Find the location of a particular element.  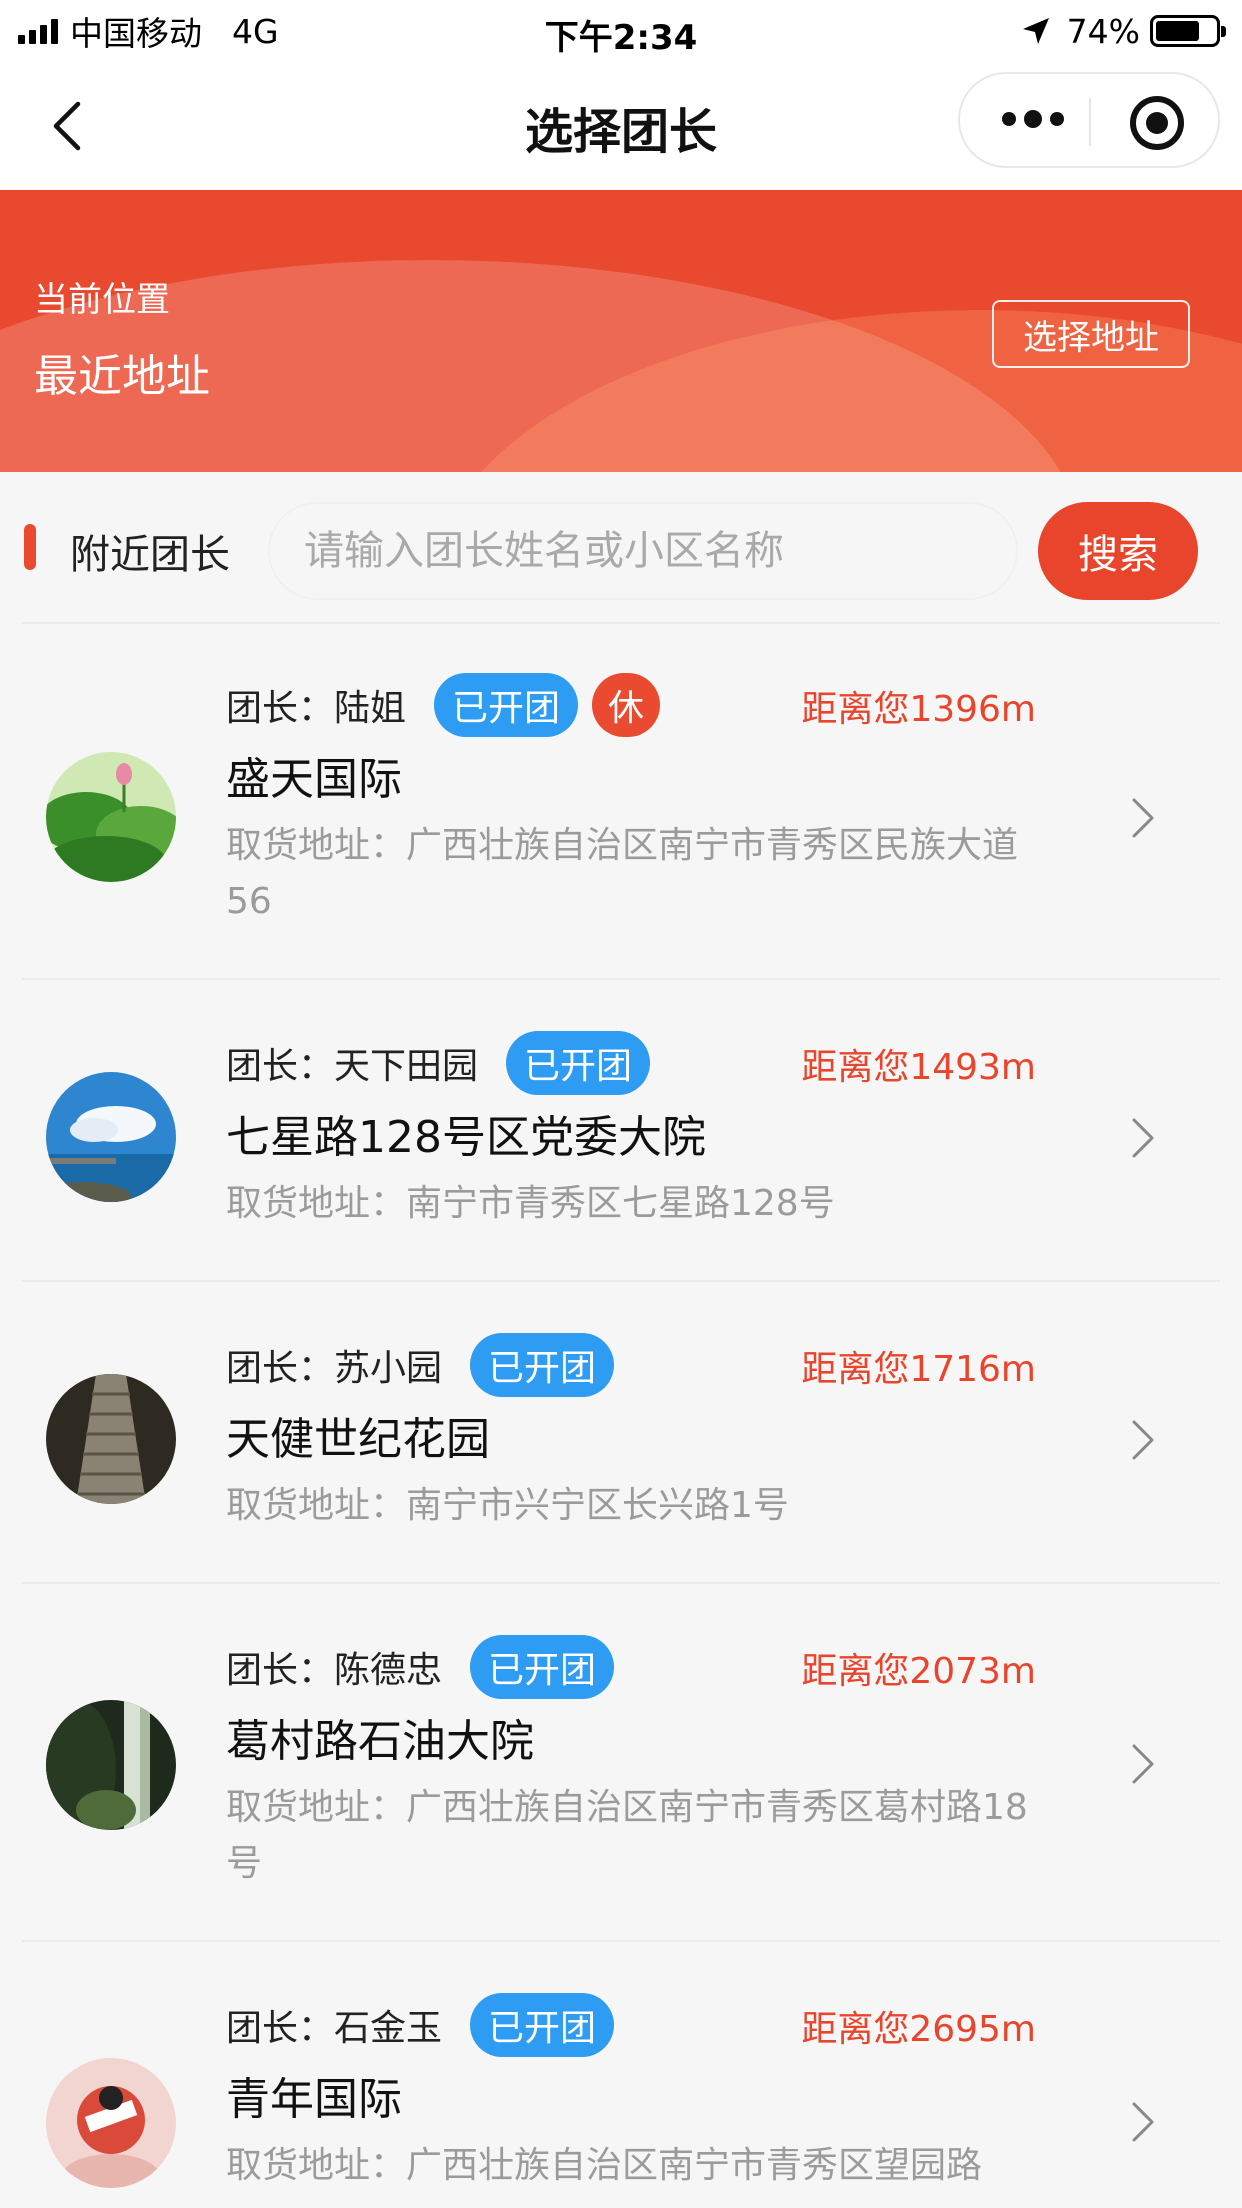

more-dots-icon is located at coordinates (1033, 119).